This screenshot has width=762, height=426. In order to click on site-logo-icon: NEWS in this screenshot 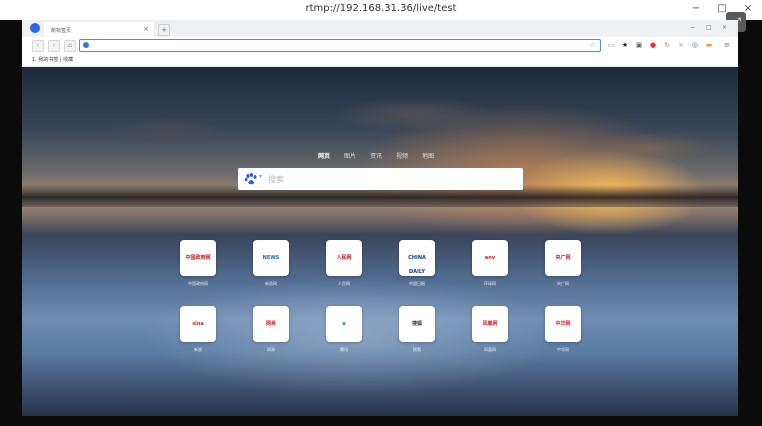, I will do `click(271, 258)`.